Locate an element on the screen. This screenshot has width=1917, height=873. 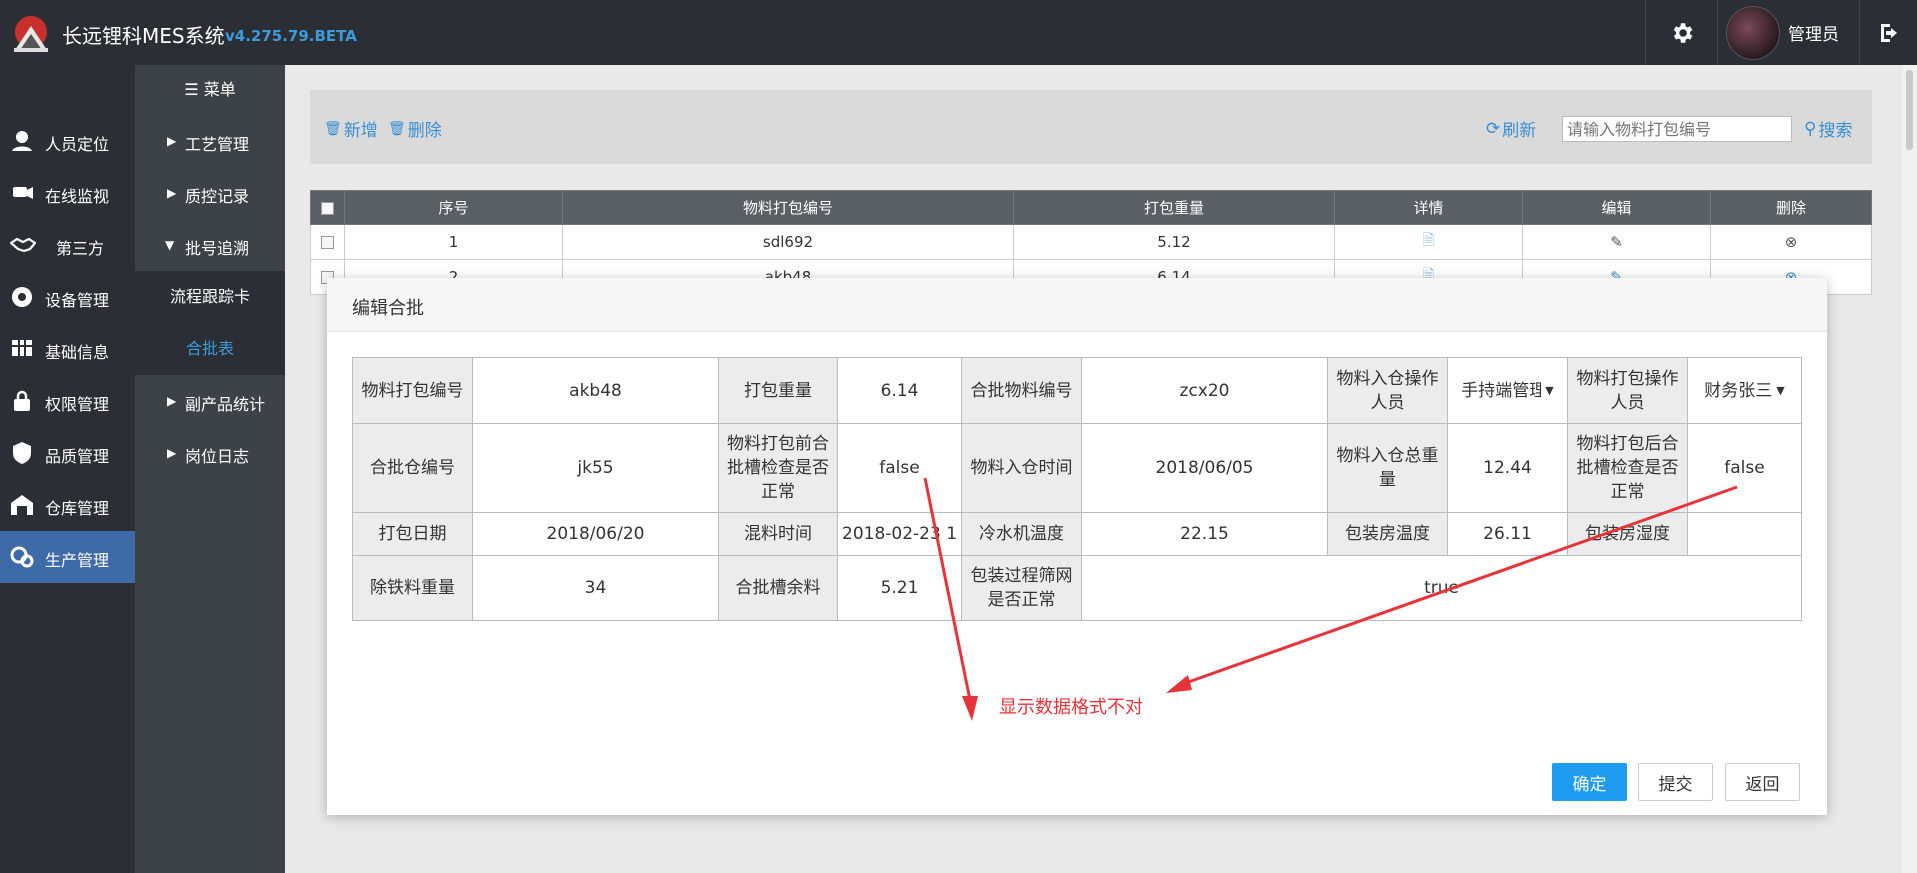
column-header: 物料打包编号 is located at coordinates (788, 207).